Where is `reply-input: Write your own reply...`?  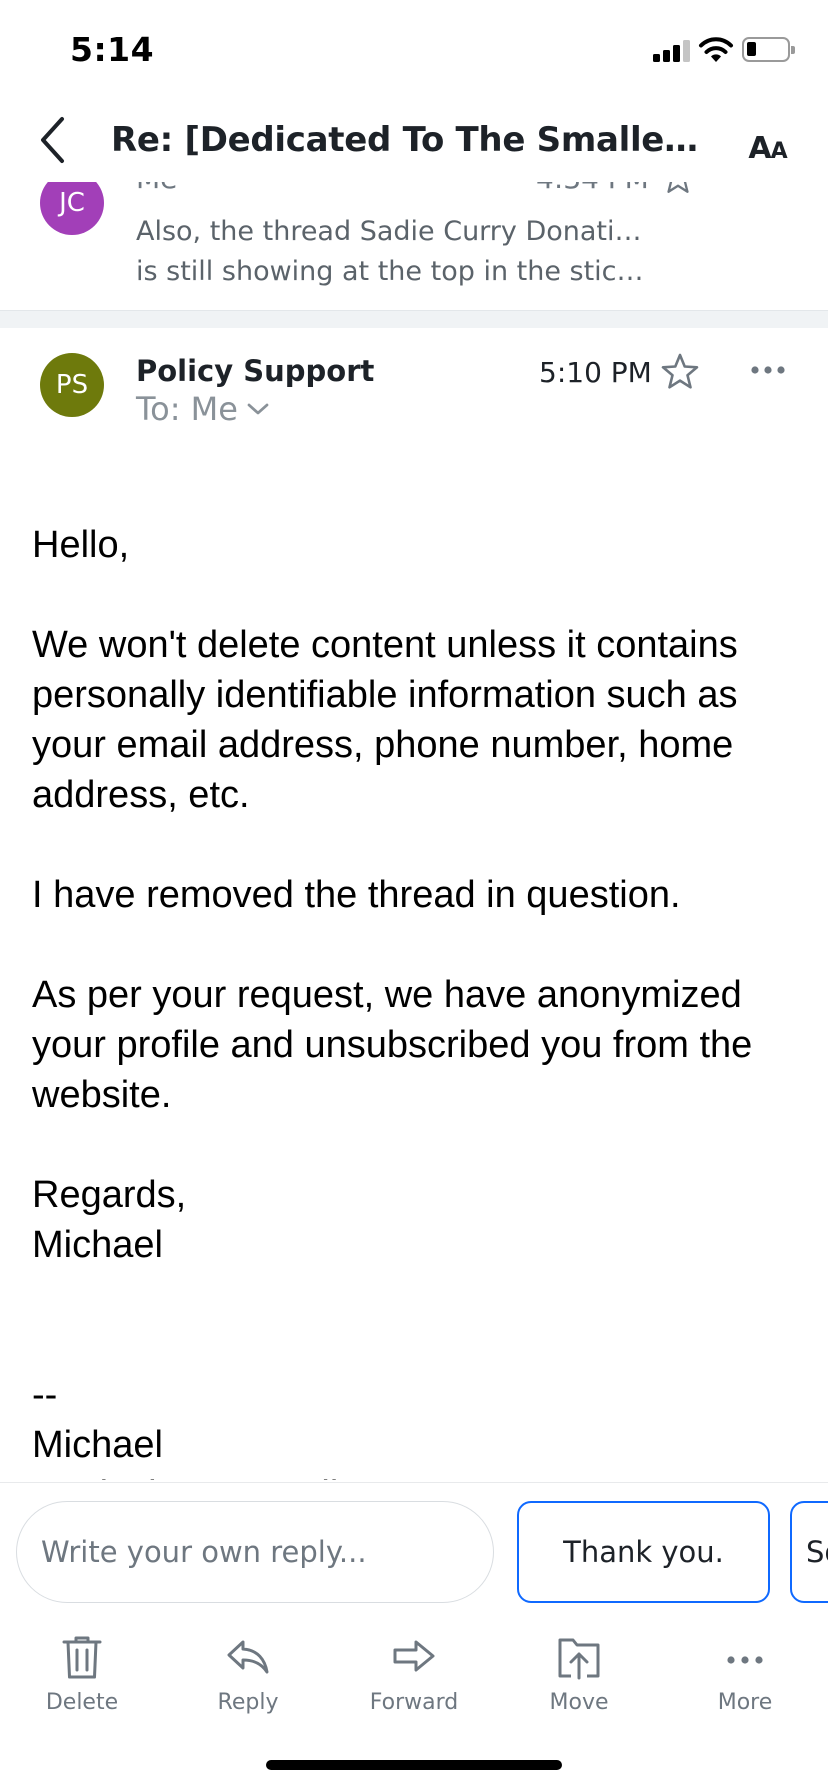
reply-input: Write your own reply... is located at coordinates (255, 1552).